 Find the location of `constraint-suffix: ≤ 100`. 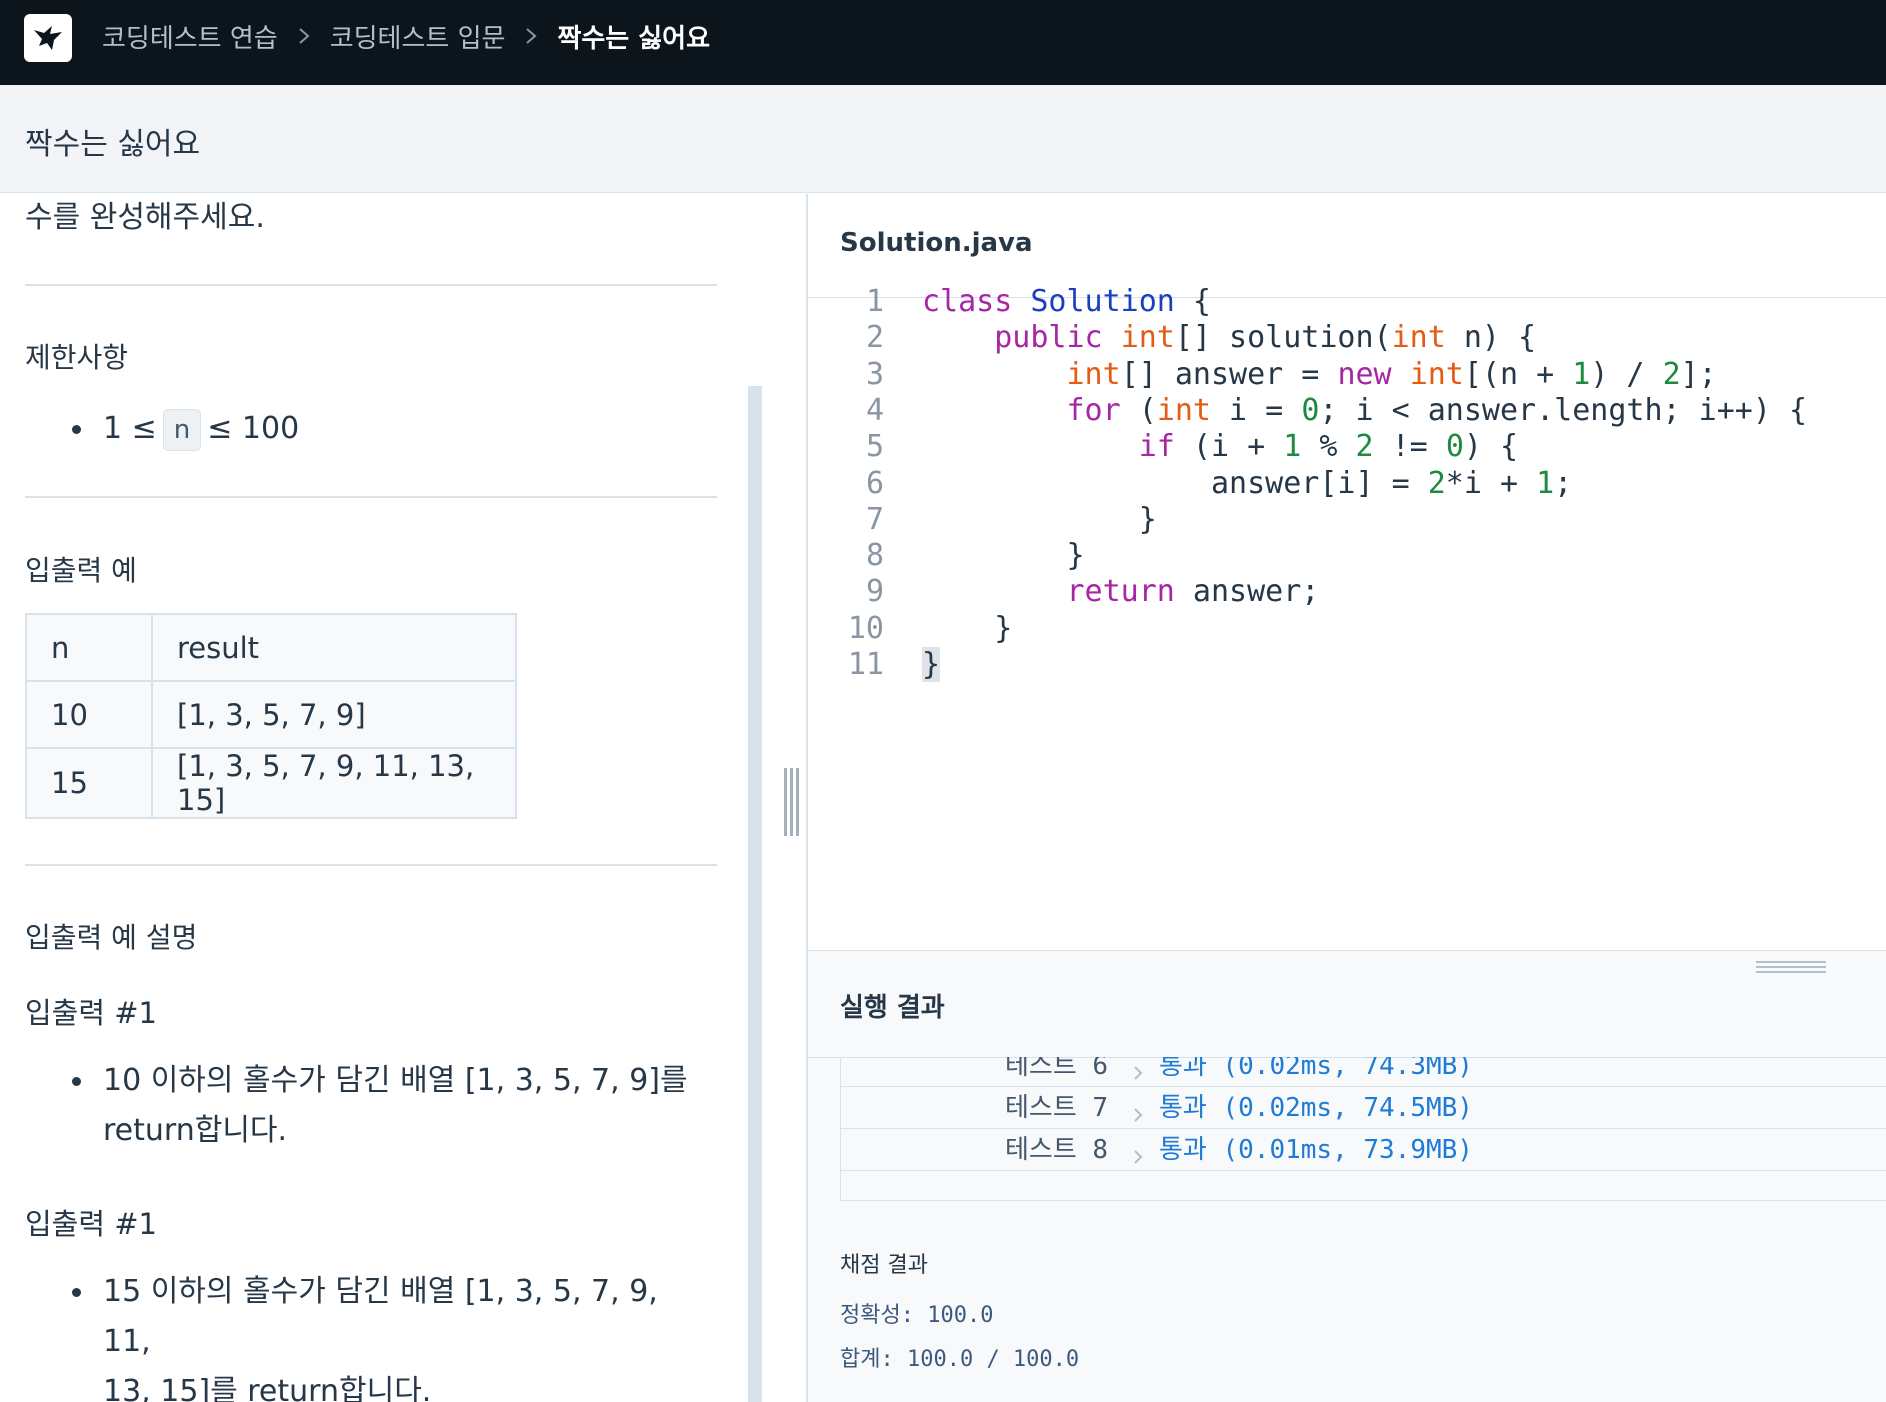

constraint-suffix: ≤ 100 is located at coordinates (253, 428).